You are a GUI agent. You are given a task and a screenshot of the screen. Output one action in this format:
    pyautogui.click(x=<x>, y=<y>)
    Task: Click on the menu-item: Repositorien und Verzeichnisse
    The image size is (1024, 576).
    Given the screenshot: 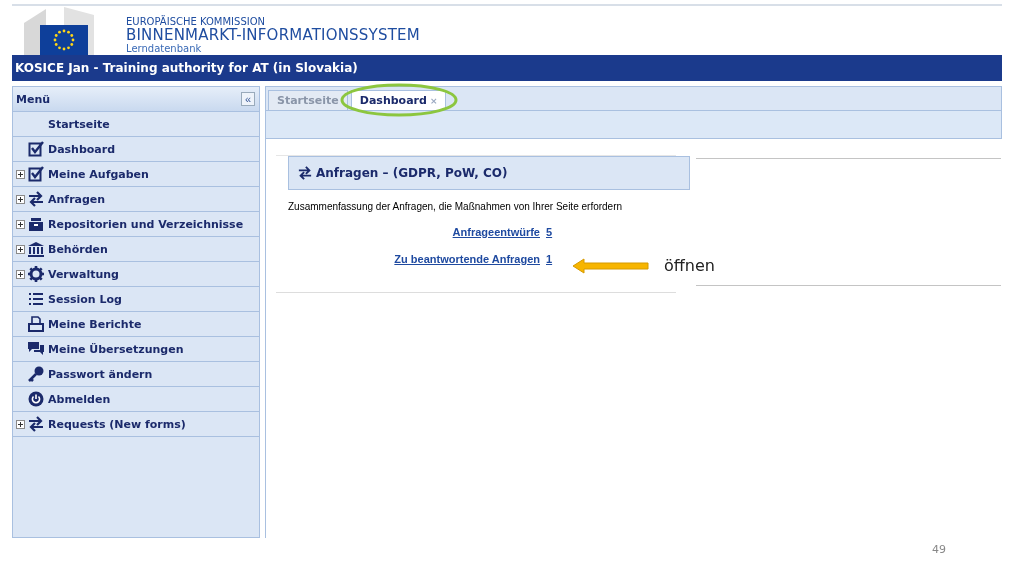 What is the action you would take?
    pyautogui.click(x=136, y=224)
    